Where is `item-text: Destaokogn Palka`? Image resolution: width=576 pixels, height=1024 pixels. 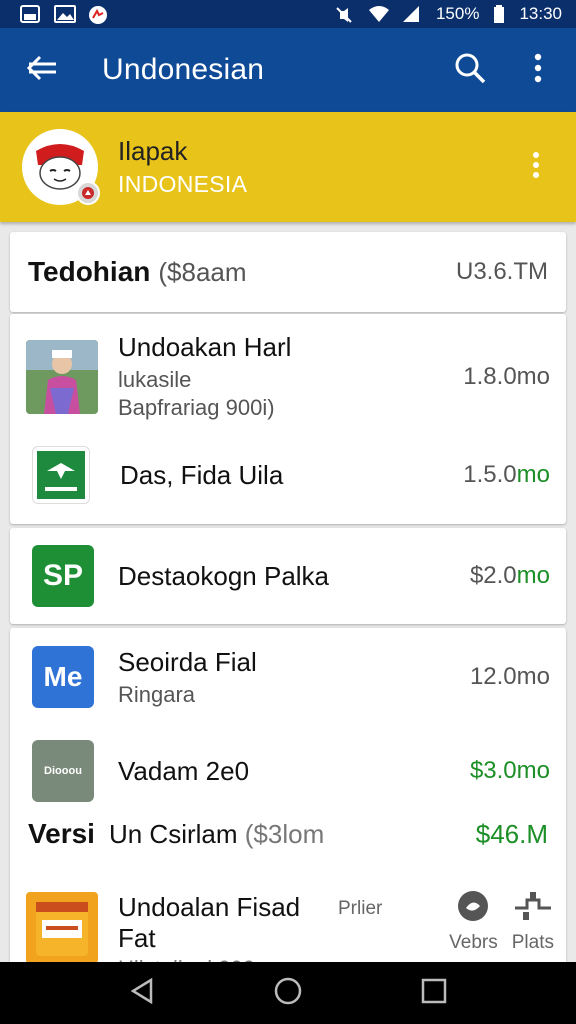
item-text: Destaokogn Palka is located at coordinates (294, 576).